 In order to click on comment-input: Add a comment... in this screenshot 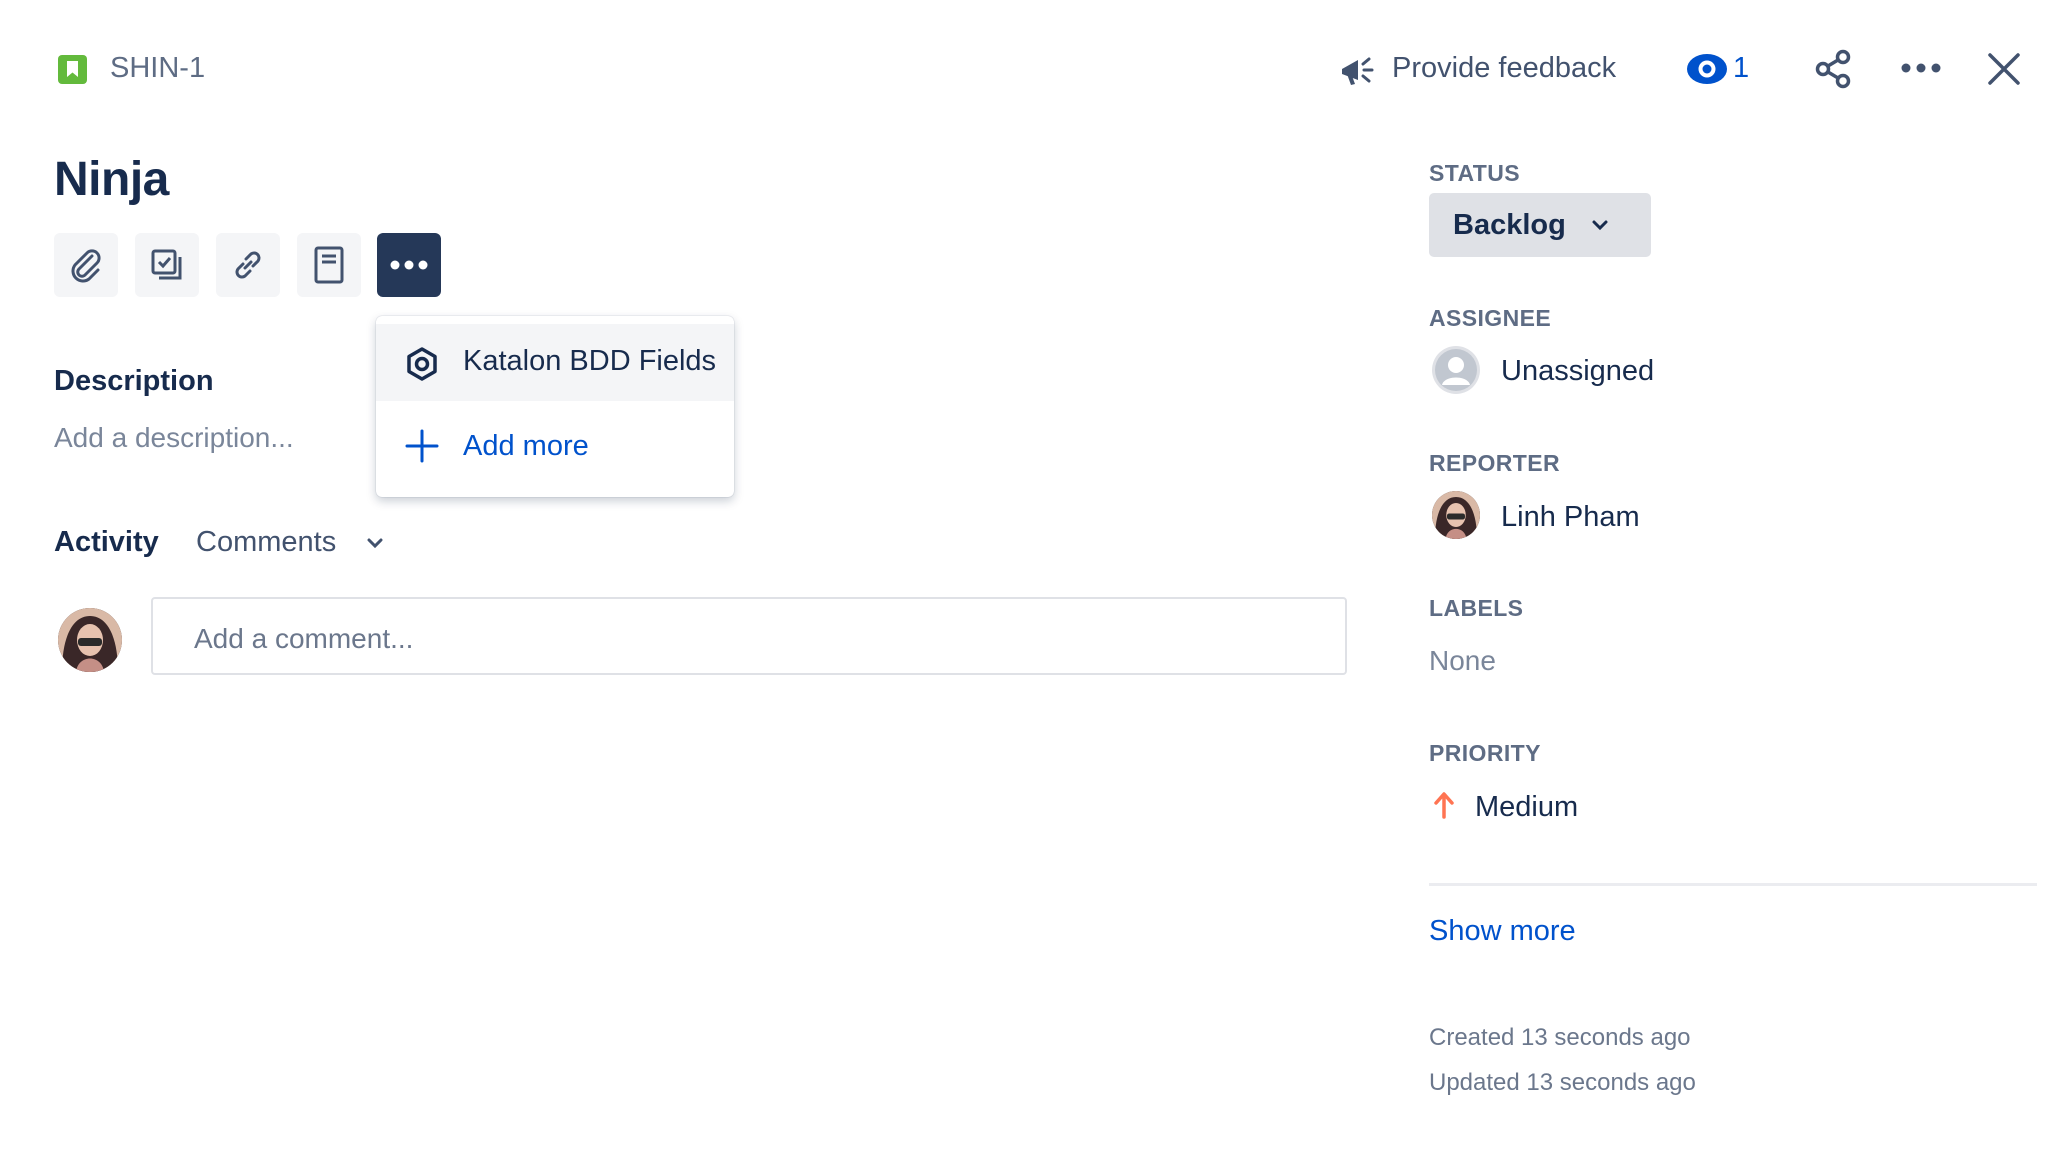, I will do `click(749, 636)`.